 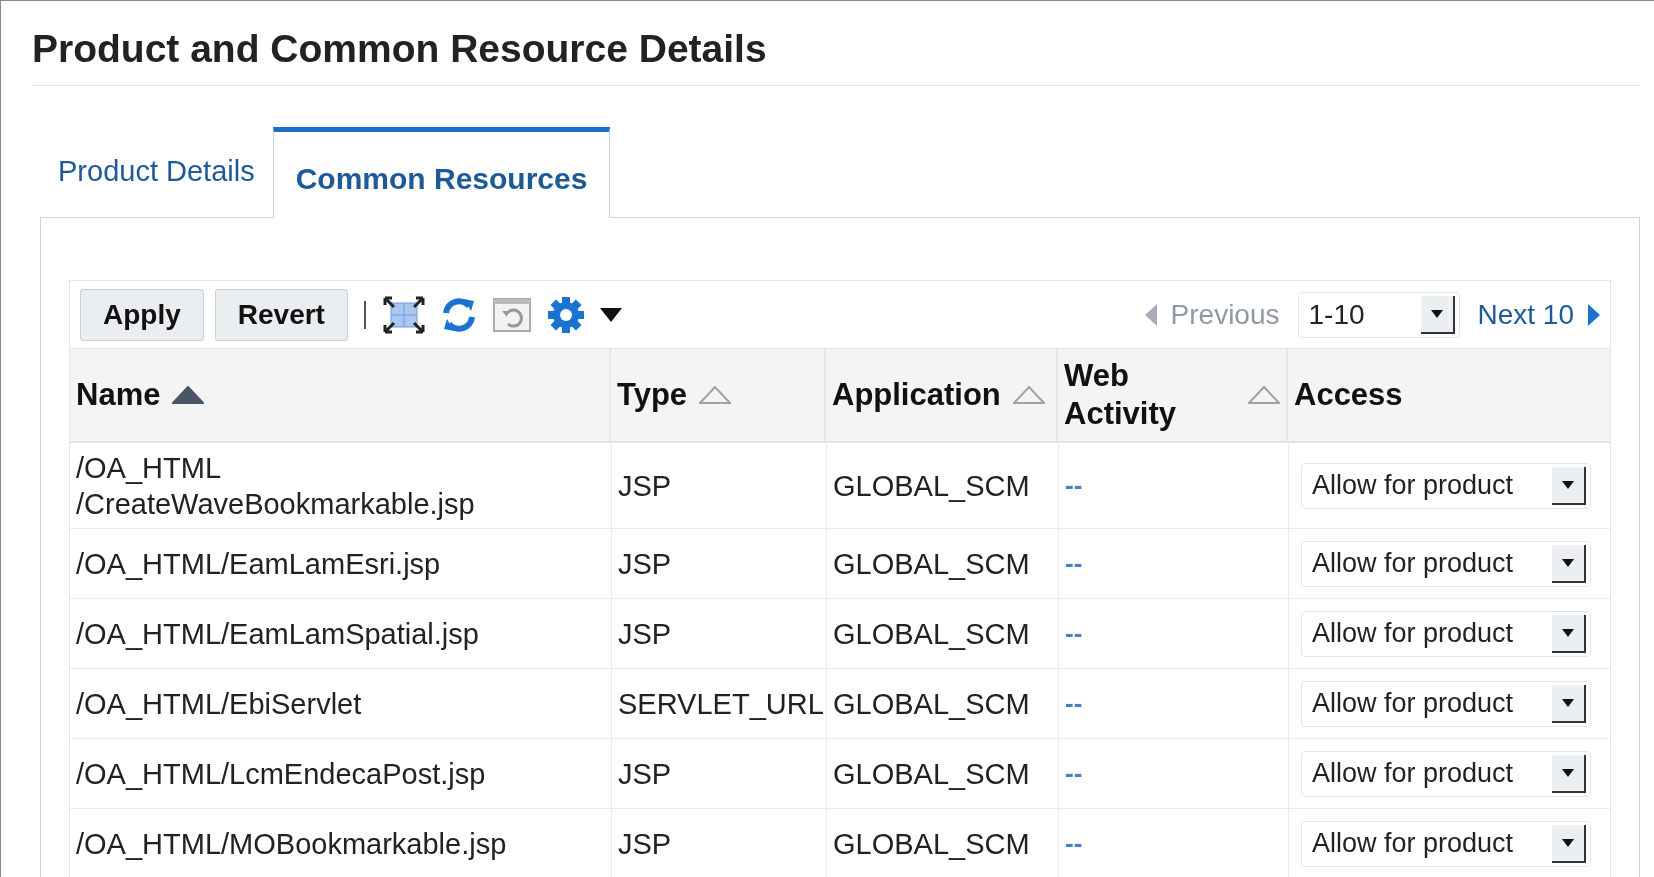 What do you see at coordinates (1378, 314) in the screenshot?
I see `range-select: 1-10` at bounding box center [1378, 314].